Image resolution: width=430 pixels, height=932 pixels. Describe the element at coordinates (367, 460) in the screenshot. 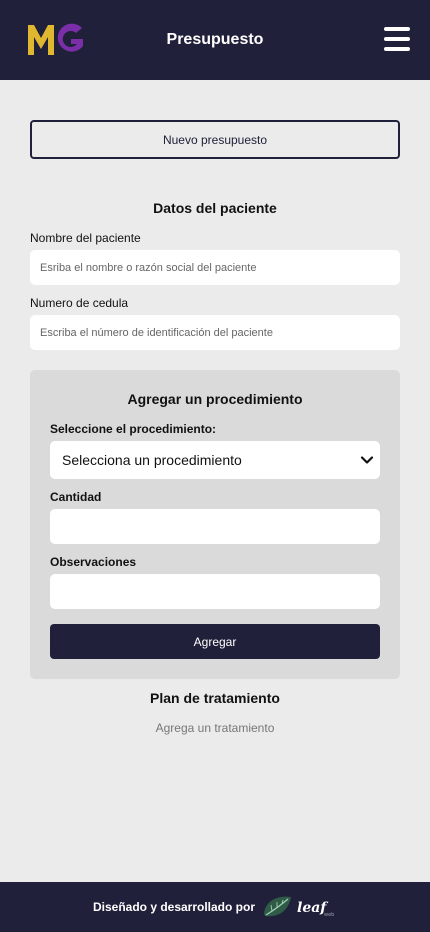

I see `chevron-down-icon` at that location.